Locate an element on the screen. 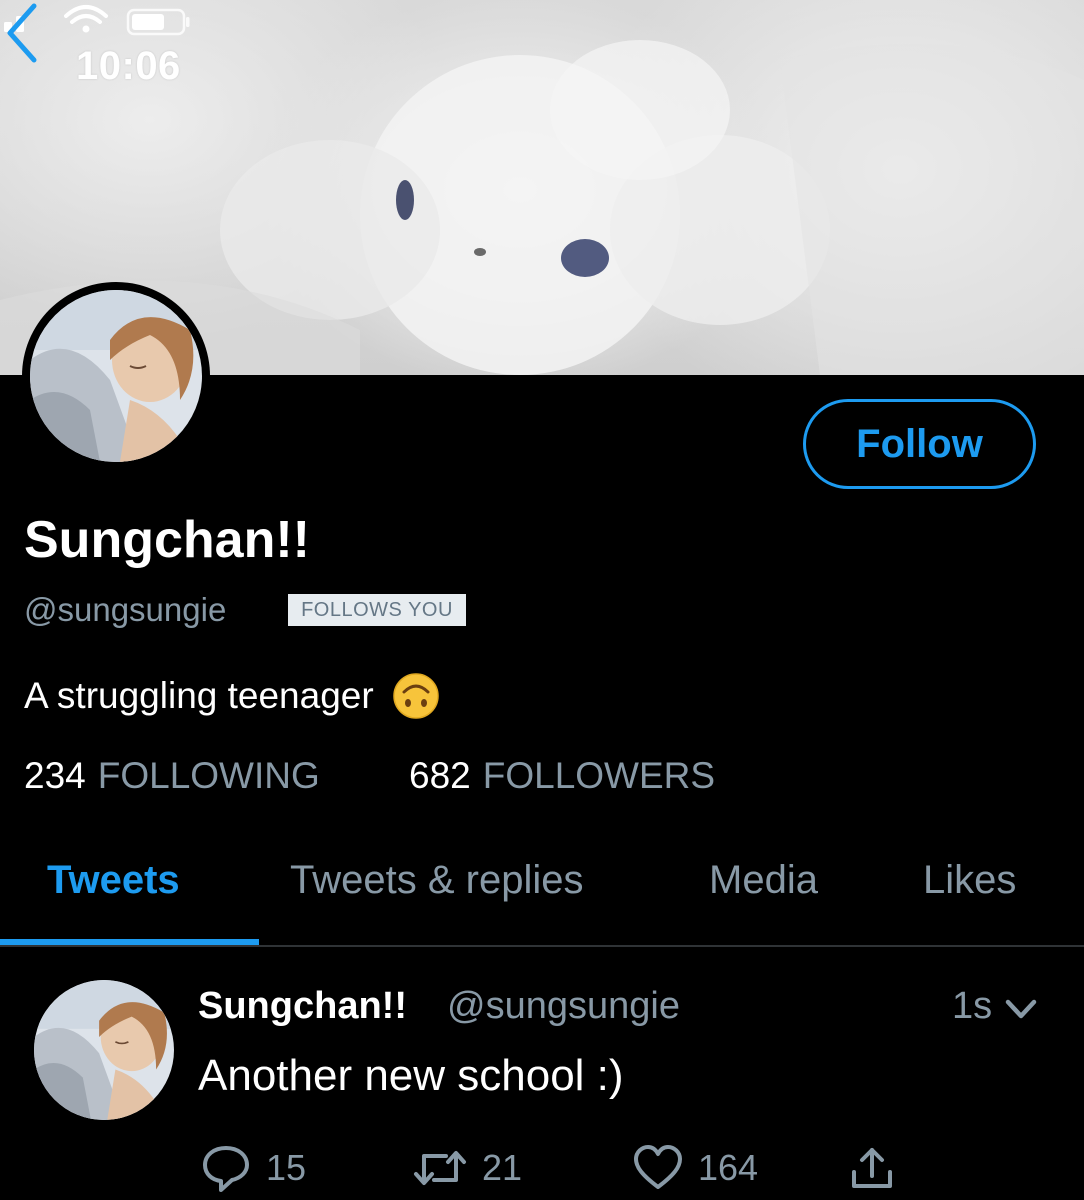 The image size is (1084, 1200). retweet-count: 21 is located at coordinates (502, 1167).